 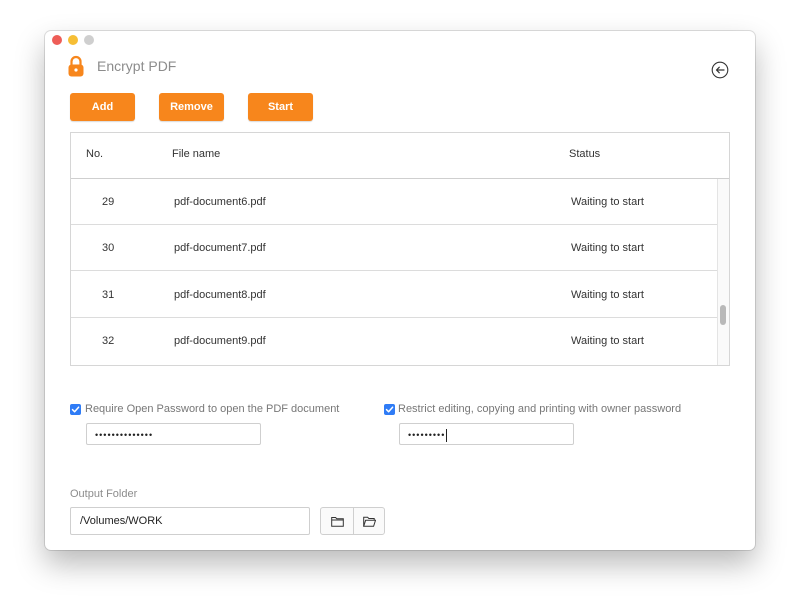 I want to click on remove-button: Remove, so click(x=191, y=107).